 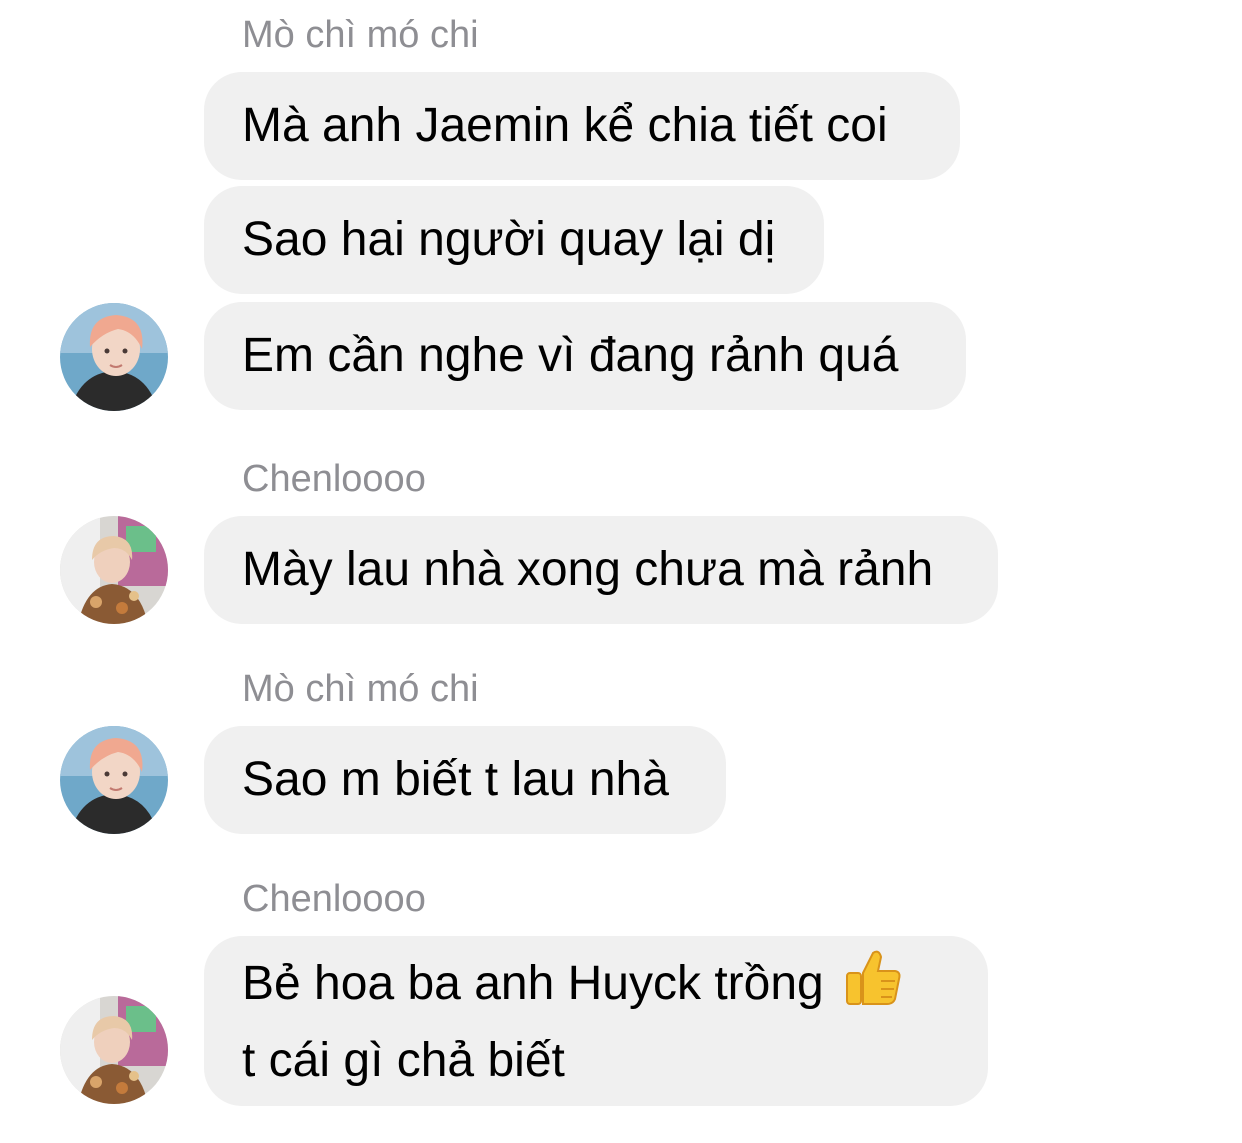 I want to click on message-bubble: Sao hai người quay lại dị, so click(x=514, y=240).